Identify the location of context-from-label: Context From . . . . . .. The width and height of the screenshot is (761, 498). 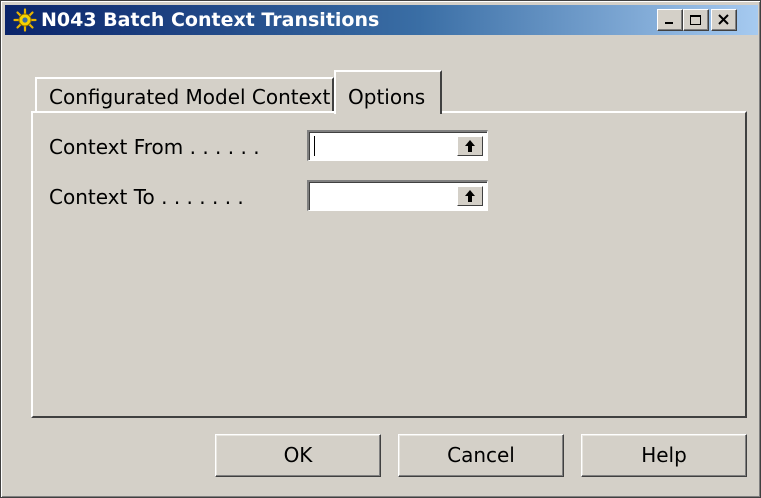
(154, 147).